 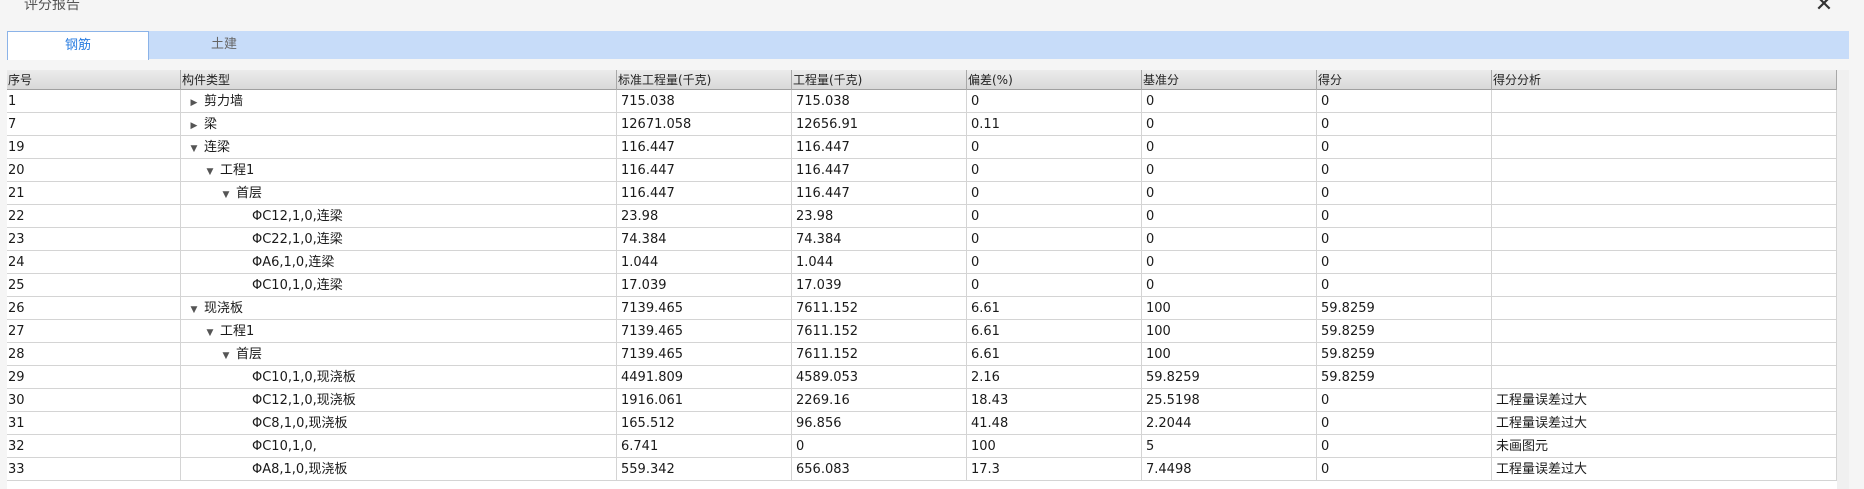 I want to click on table-row: 7 ▶ 梁 12671.058 12656.91 0.11 0 0, so click(x=922, y=124).